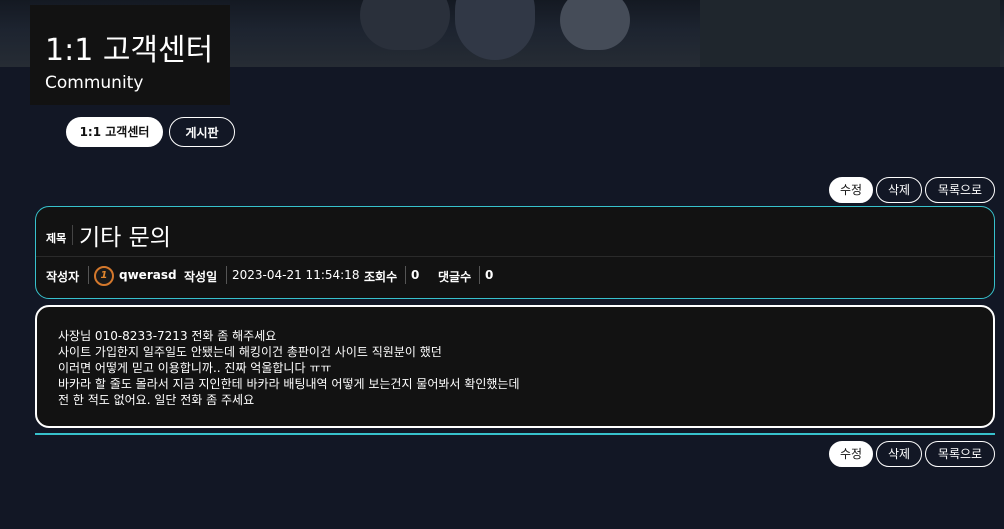 The image size is (1004, 529). I want to click on post-body-line: 사이트 가입한지 일주일도 안됐는데 해킹이건 총판이건 사이트 직원분이 했던, so click(250, 352).